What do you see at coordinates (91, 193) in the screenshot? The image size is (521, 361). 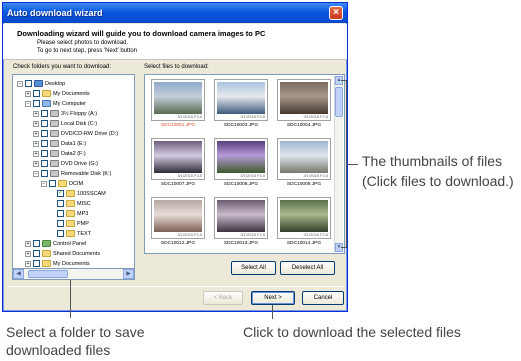 I see `folder-label: 100SSCAM` at bounding box center [91, 193].